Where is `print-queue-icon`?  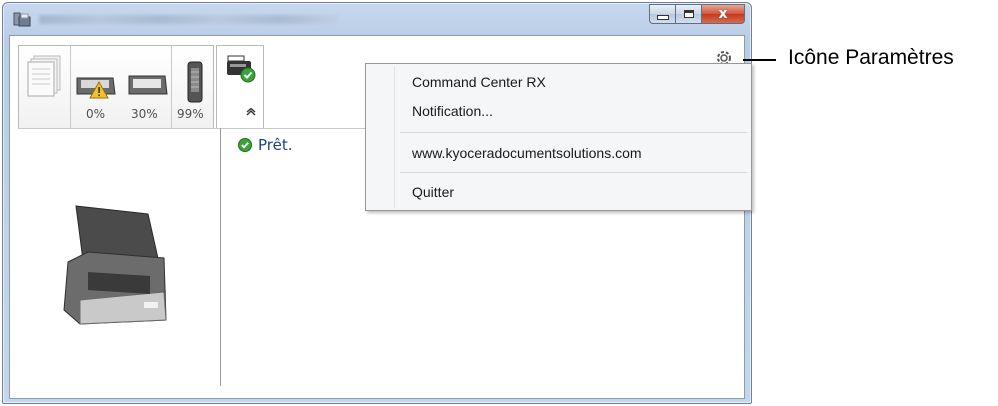
print-queue-icon is located at coordinates (45, 79).